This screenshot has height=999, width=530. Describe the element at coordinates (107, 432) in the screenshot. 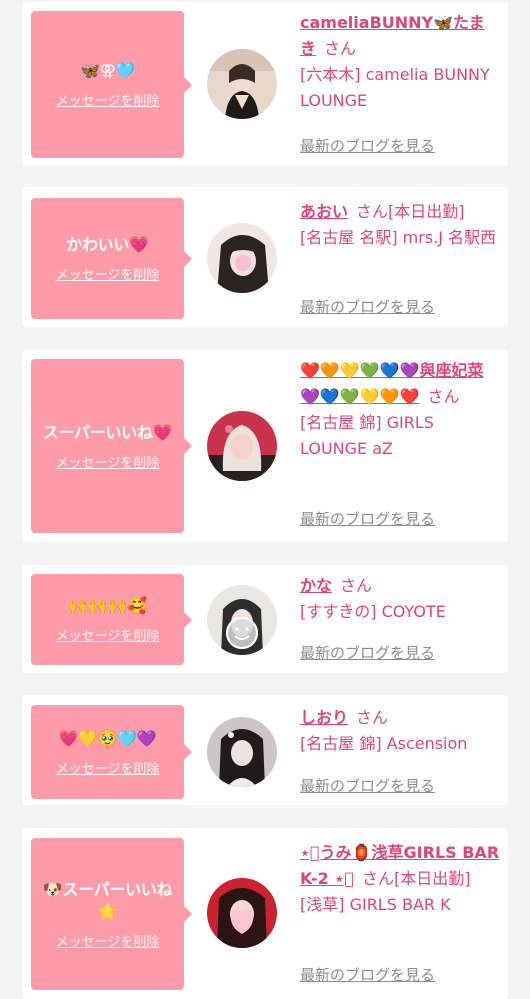

I see `reaction-text: スーパーいいね💗` at that location.